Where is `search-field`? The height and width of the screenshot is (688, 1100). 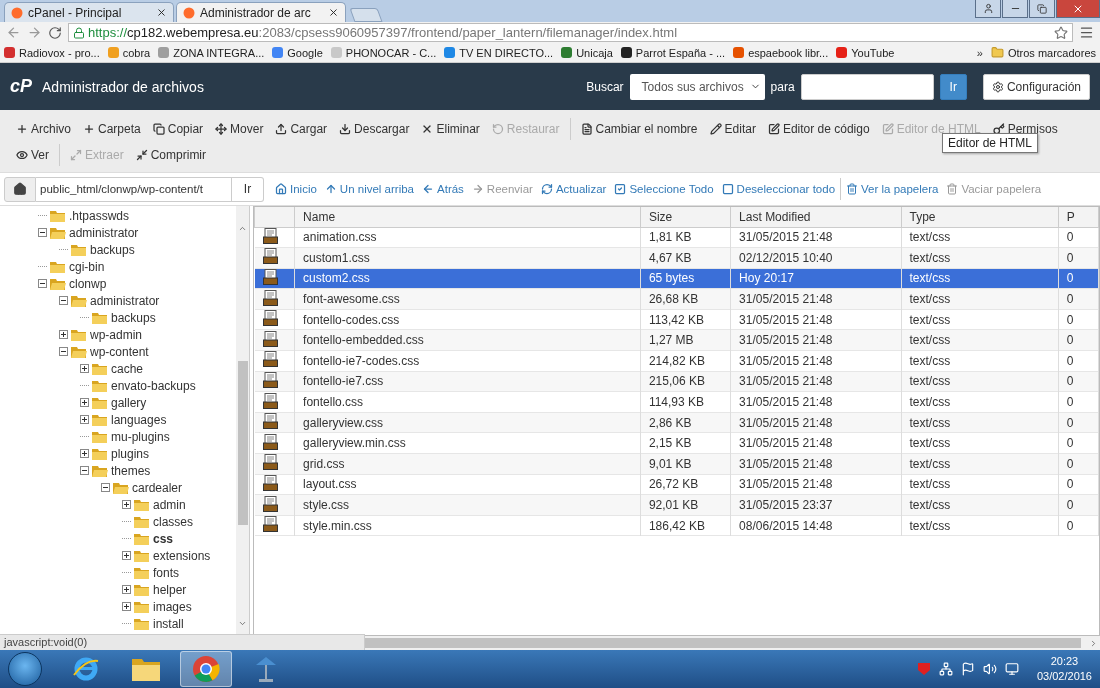 search-field is located at coordinates (867, 86).